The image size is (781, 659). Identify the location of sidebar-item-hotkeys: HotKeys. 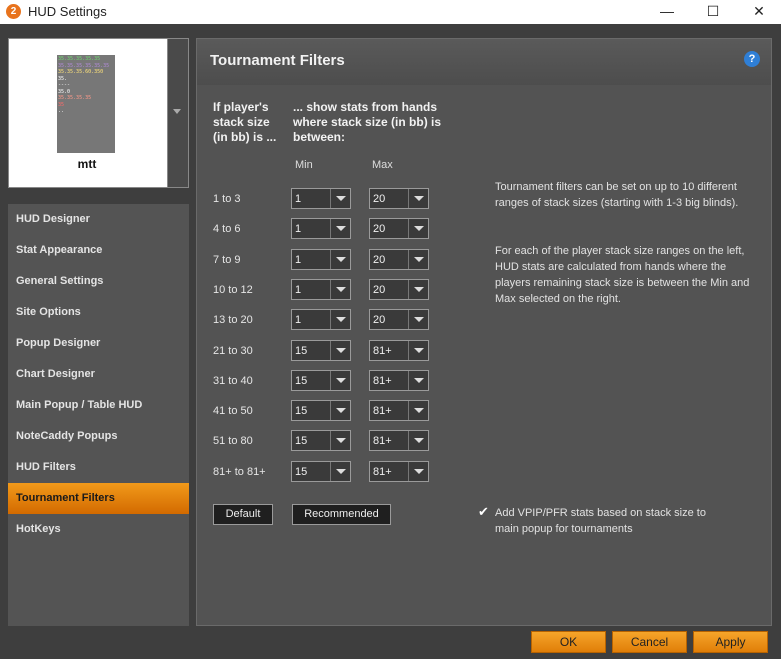
(98, 529).